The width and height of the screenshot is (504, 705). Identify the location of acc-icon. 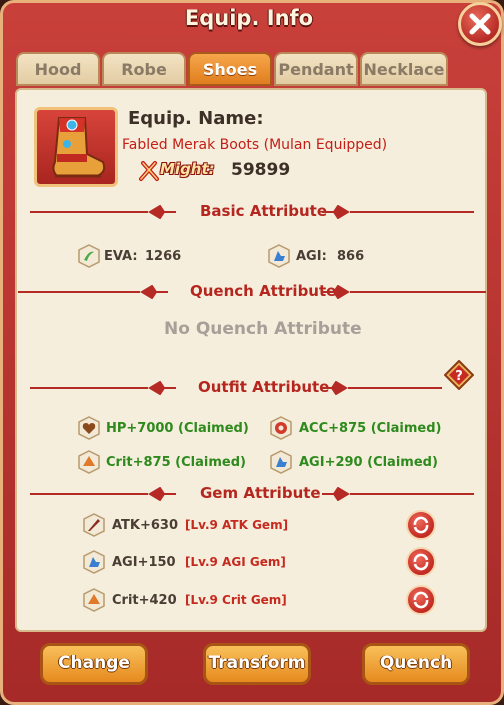
(281, 428).